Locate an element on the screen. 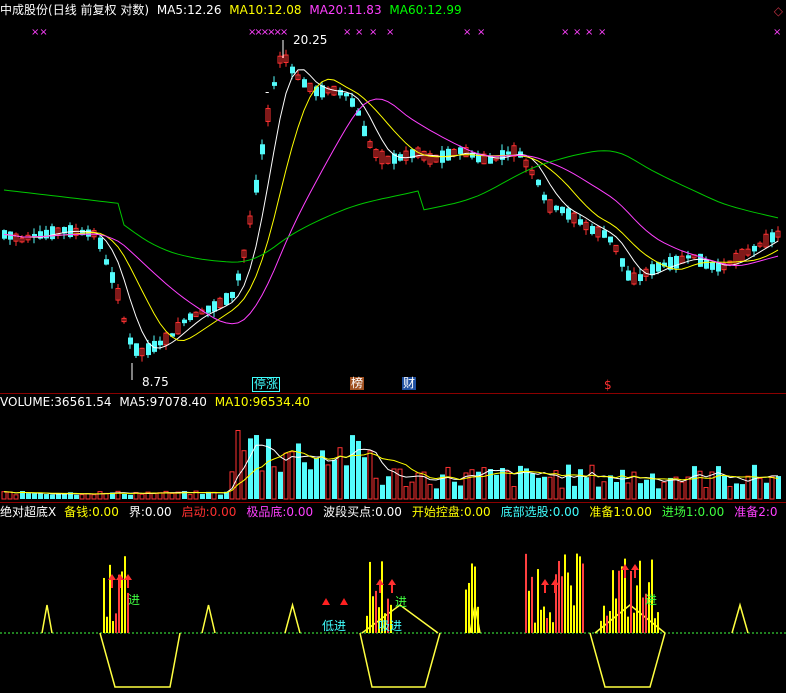 Image resolution: width=786 pixels, height=693 pixels. indicator-item-label: 波段买点: is located at coordinates (349, 512).